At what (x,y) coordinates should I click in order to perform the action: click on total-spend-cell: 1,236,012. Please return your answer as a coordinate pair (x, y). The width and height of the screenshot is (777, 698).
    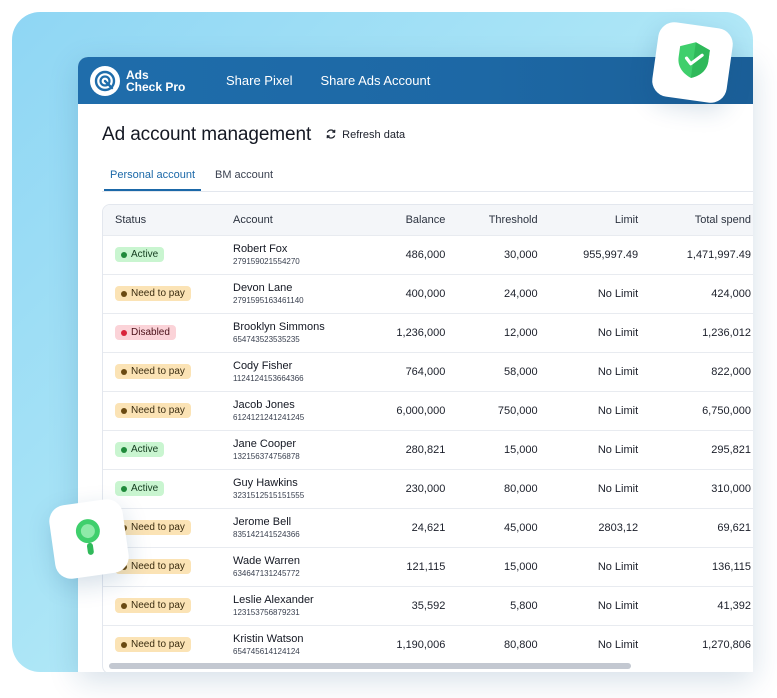
    Looking at the image, I should click on (700, 332).